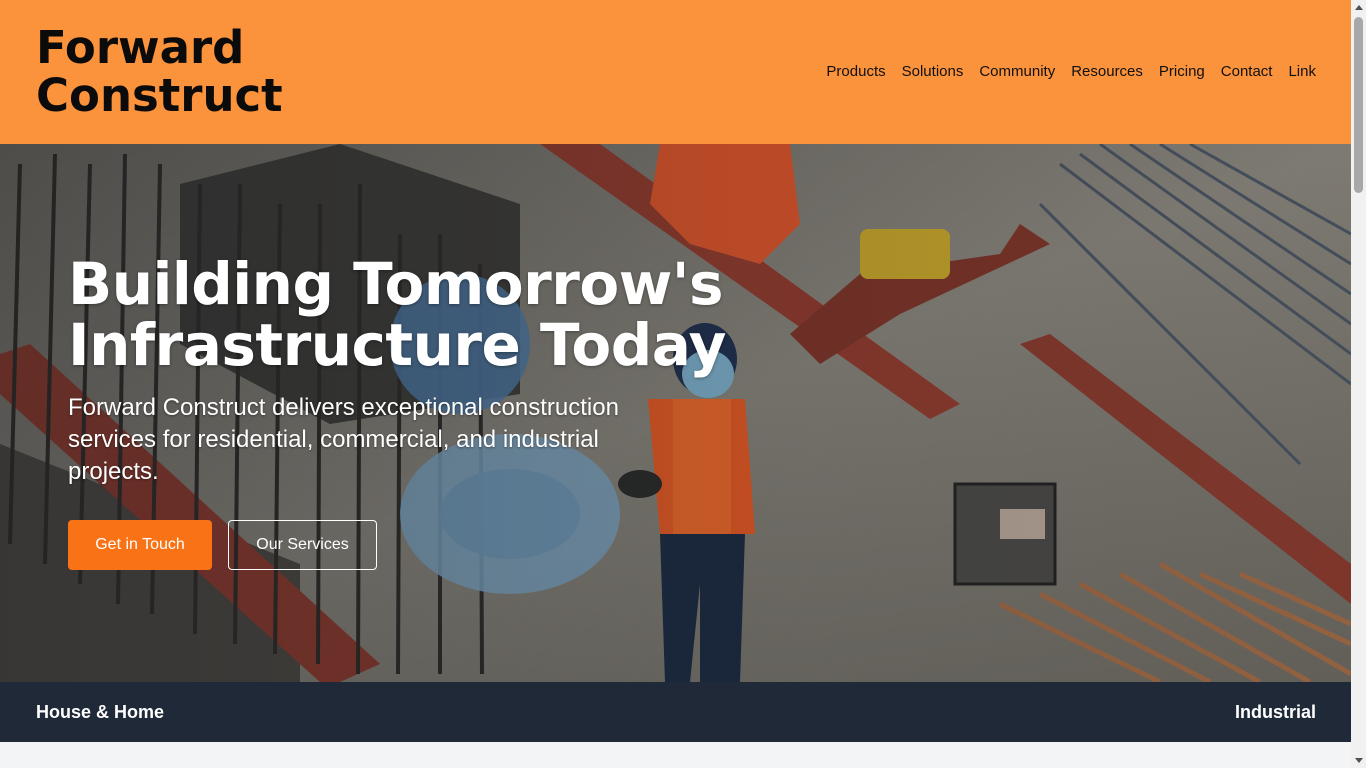 The image size is (1366, 768). What do you see at coordinates (1275, 712) in the screenshot?
I see `category-industrial: Industrial` at bounding box center [1275, 712].